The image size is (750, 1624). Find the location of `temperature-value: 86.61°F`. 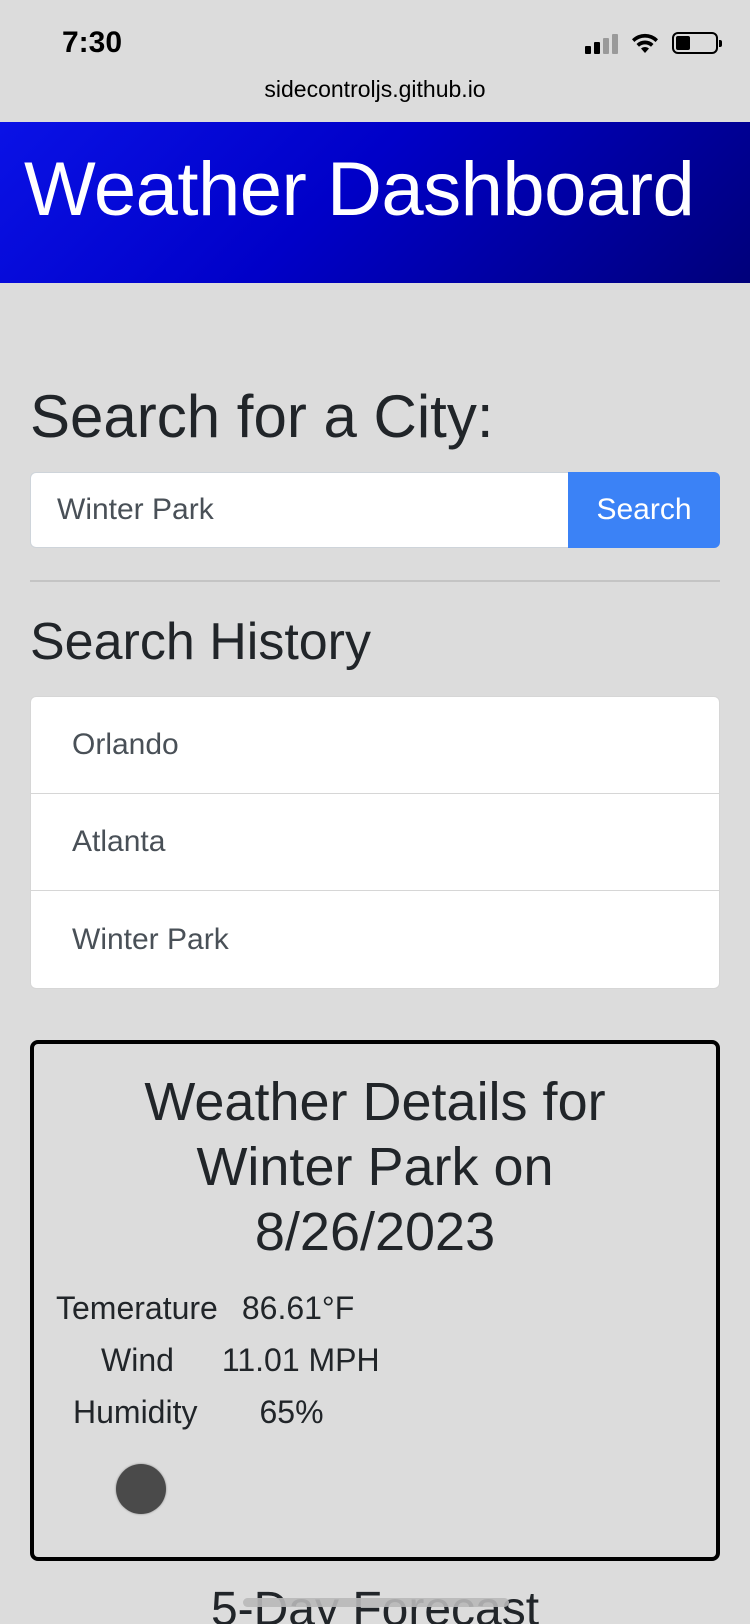

temperature-value: 86.61°F is located at coordinates (298, 1308).